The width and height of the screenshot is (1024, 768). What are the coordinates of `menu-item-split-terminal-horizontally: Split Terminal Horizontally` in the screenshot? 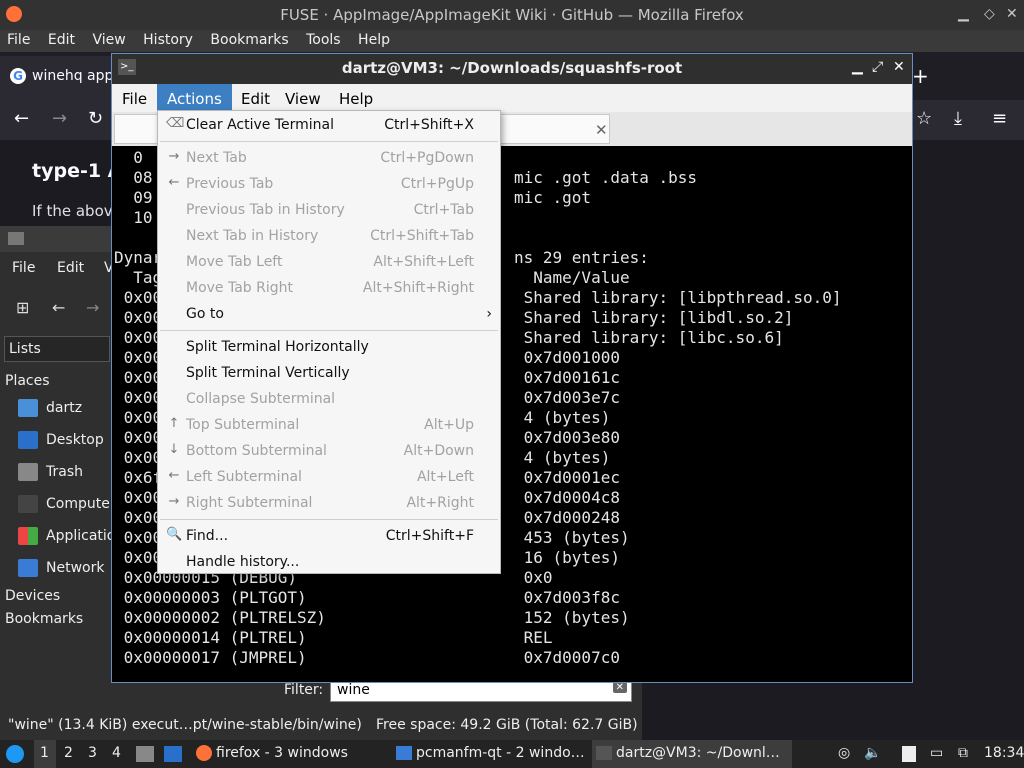 It's located at (329, 347).